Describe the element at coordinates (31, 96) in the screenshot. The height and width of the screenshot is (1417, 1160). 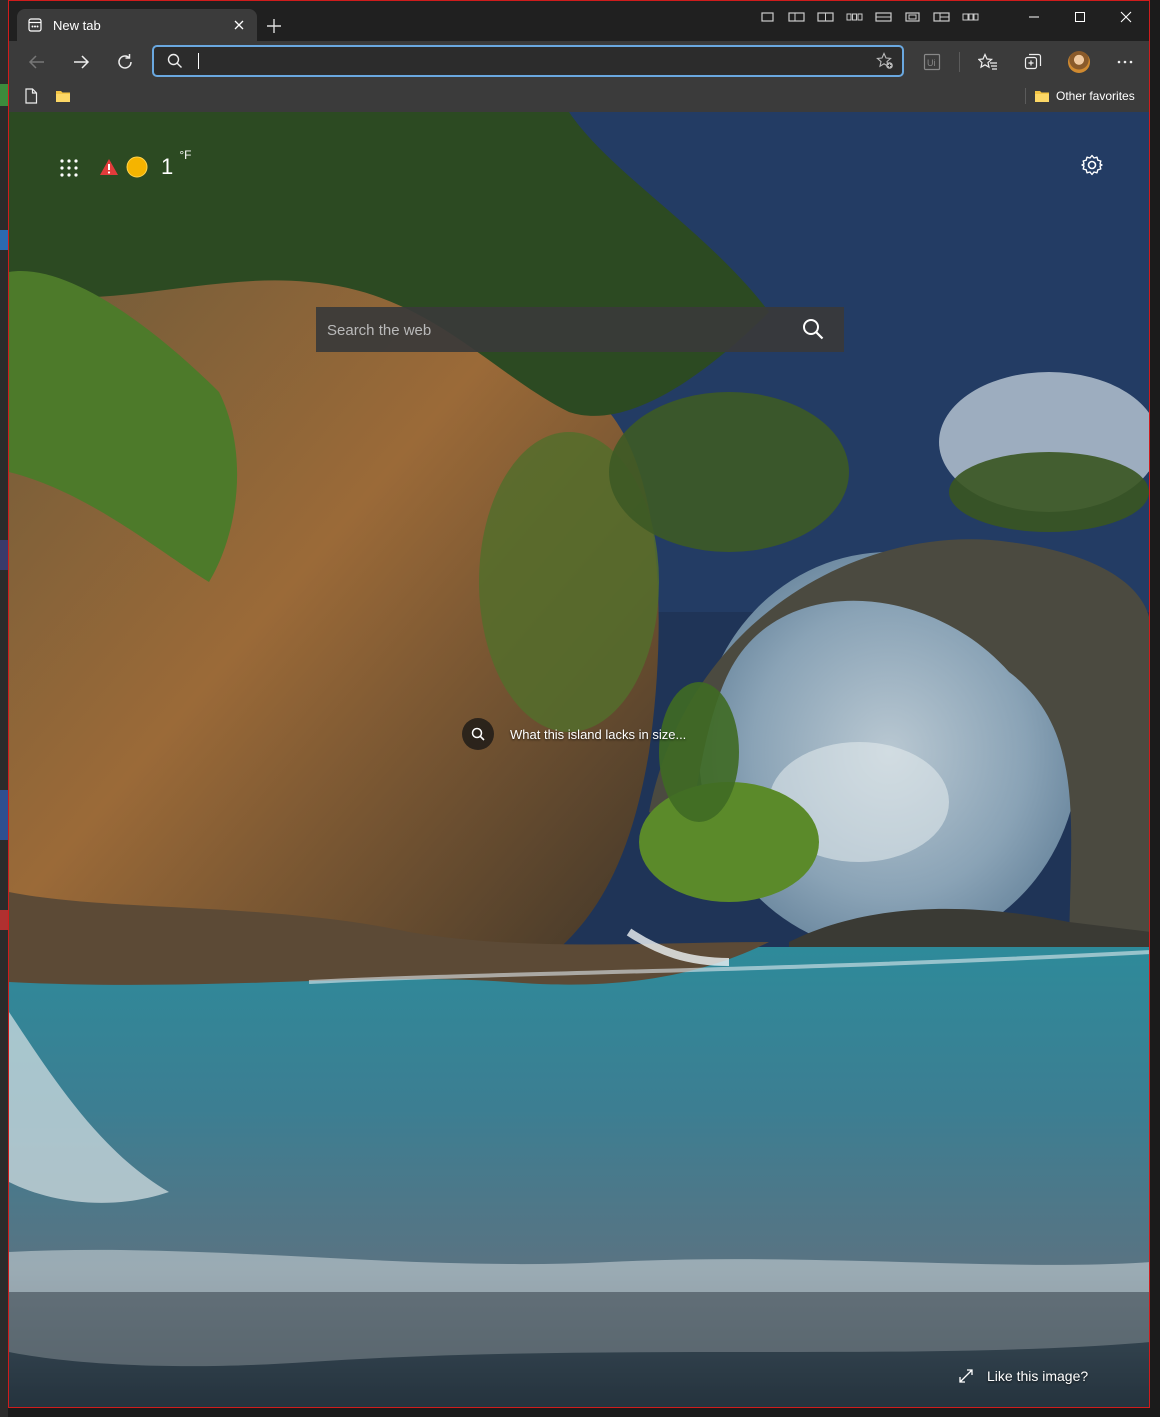
I see `page-icon` at that location.